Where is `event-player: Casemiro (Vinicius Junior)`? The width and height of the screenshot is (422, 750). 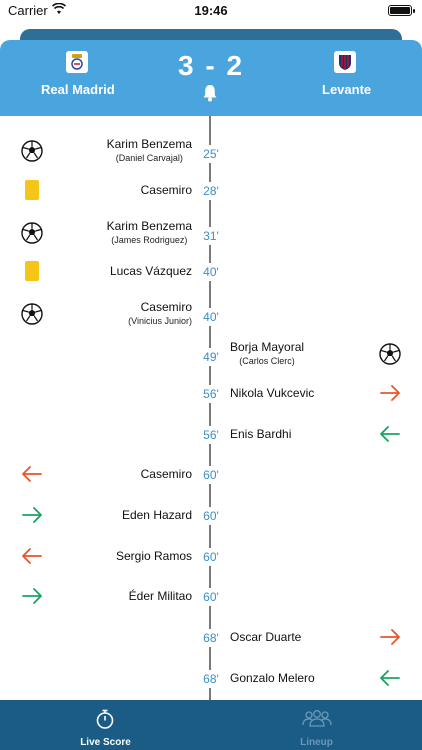
event-player: Casemiro (Vinicius Junior) is located at coordinates (160, 313).